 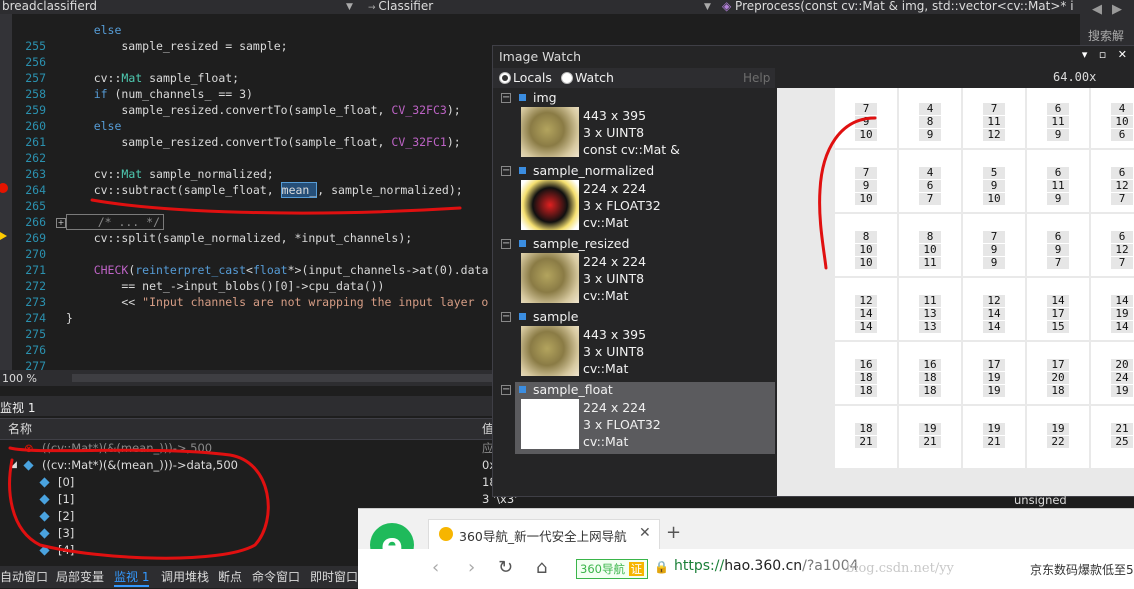 What do you see at coordinates (505, 567) in the screenshot?
I see `refresh-icon: ↻` at bounding box center [505, 567].